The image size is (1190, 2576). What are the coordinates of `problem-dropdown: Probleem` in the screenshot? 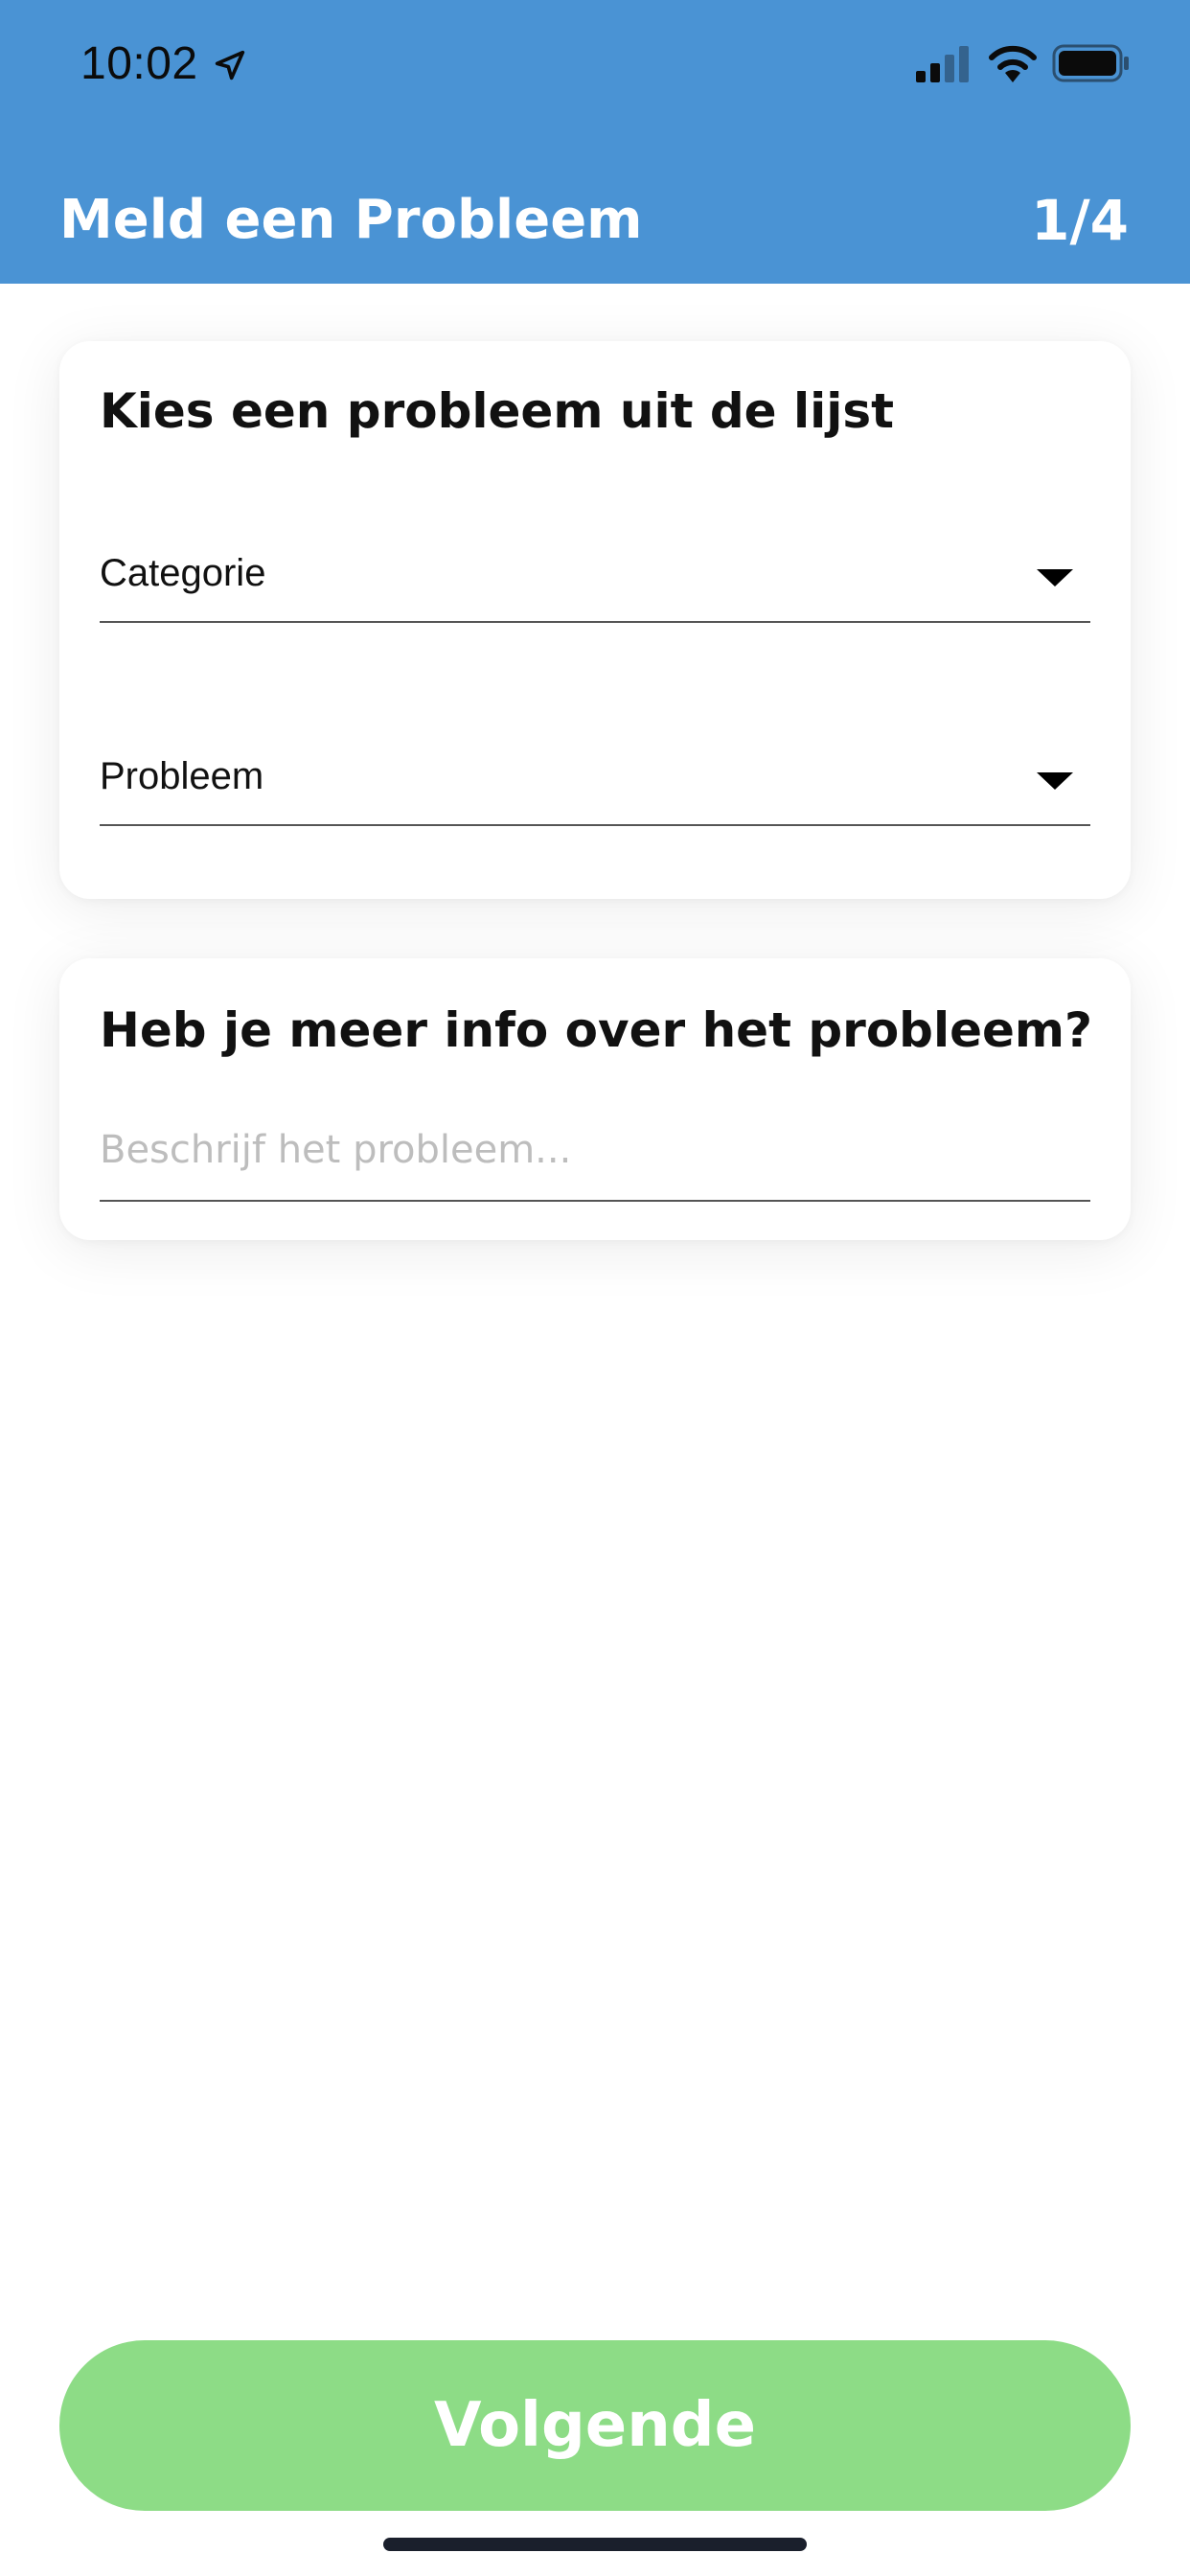 It's located at (595, 781).